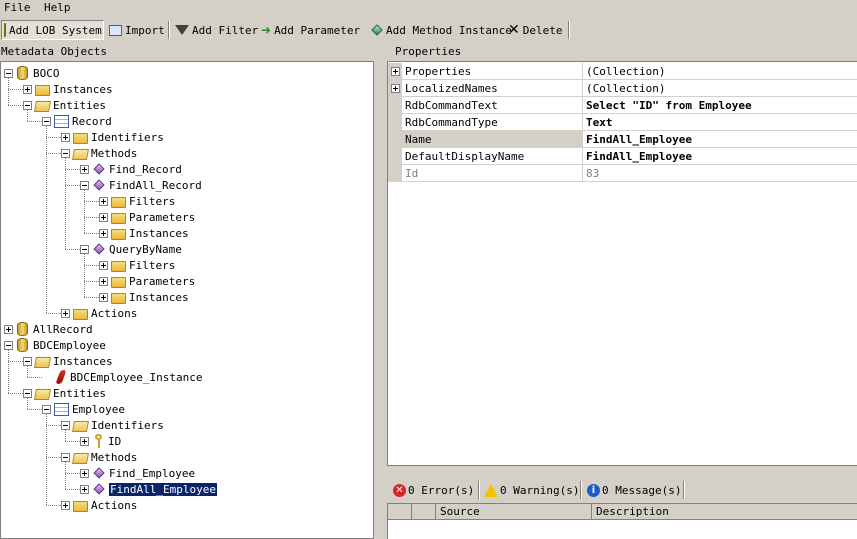 The width and height of the screenshot is (857, 539). I want to click on tree-node: Find_Employee, so click(137, 473).